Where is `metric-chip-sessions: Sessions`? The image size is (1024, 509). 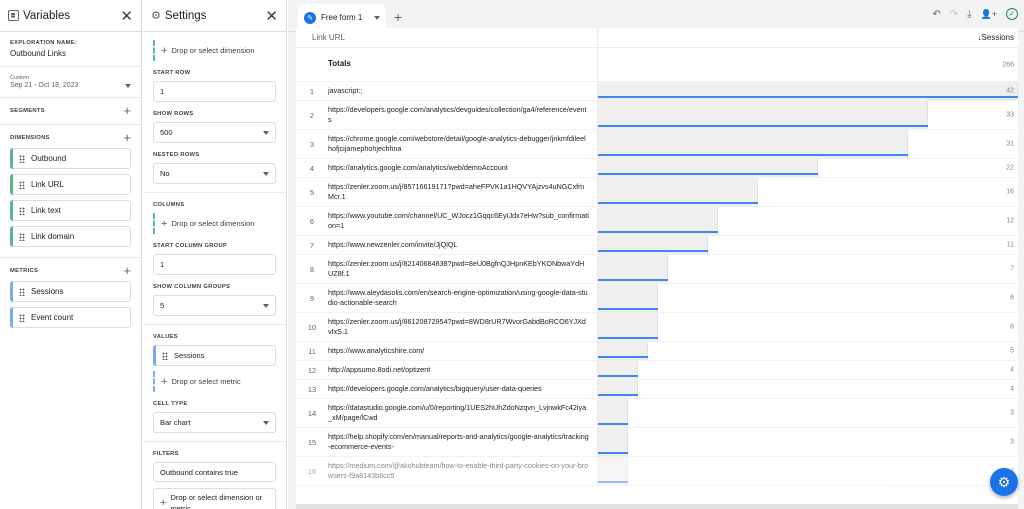
metric-chip-sessions: Sessions is located at coordinates (70, 291).